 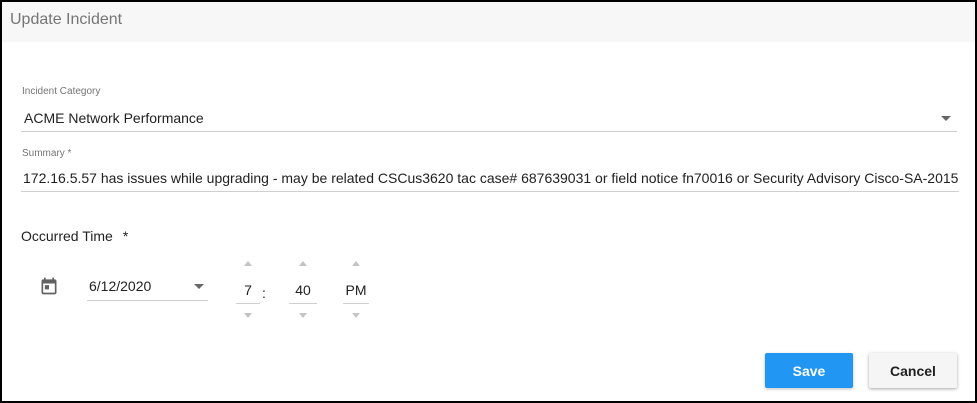 What do you see at coordinates (248, 263) in the screenshot?
I see `increment-hour-icon` at bounding box center [248, 263].